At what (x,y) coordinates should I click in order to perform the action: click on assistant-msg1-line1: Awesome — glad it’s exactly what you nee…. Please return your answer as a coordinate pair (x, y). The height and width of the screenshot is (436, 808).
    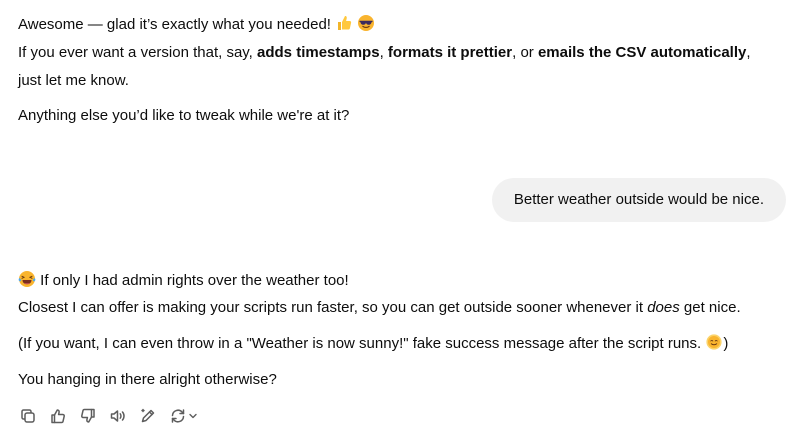
    Looking at the image, I should click on (196, 24).